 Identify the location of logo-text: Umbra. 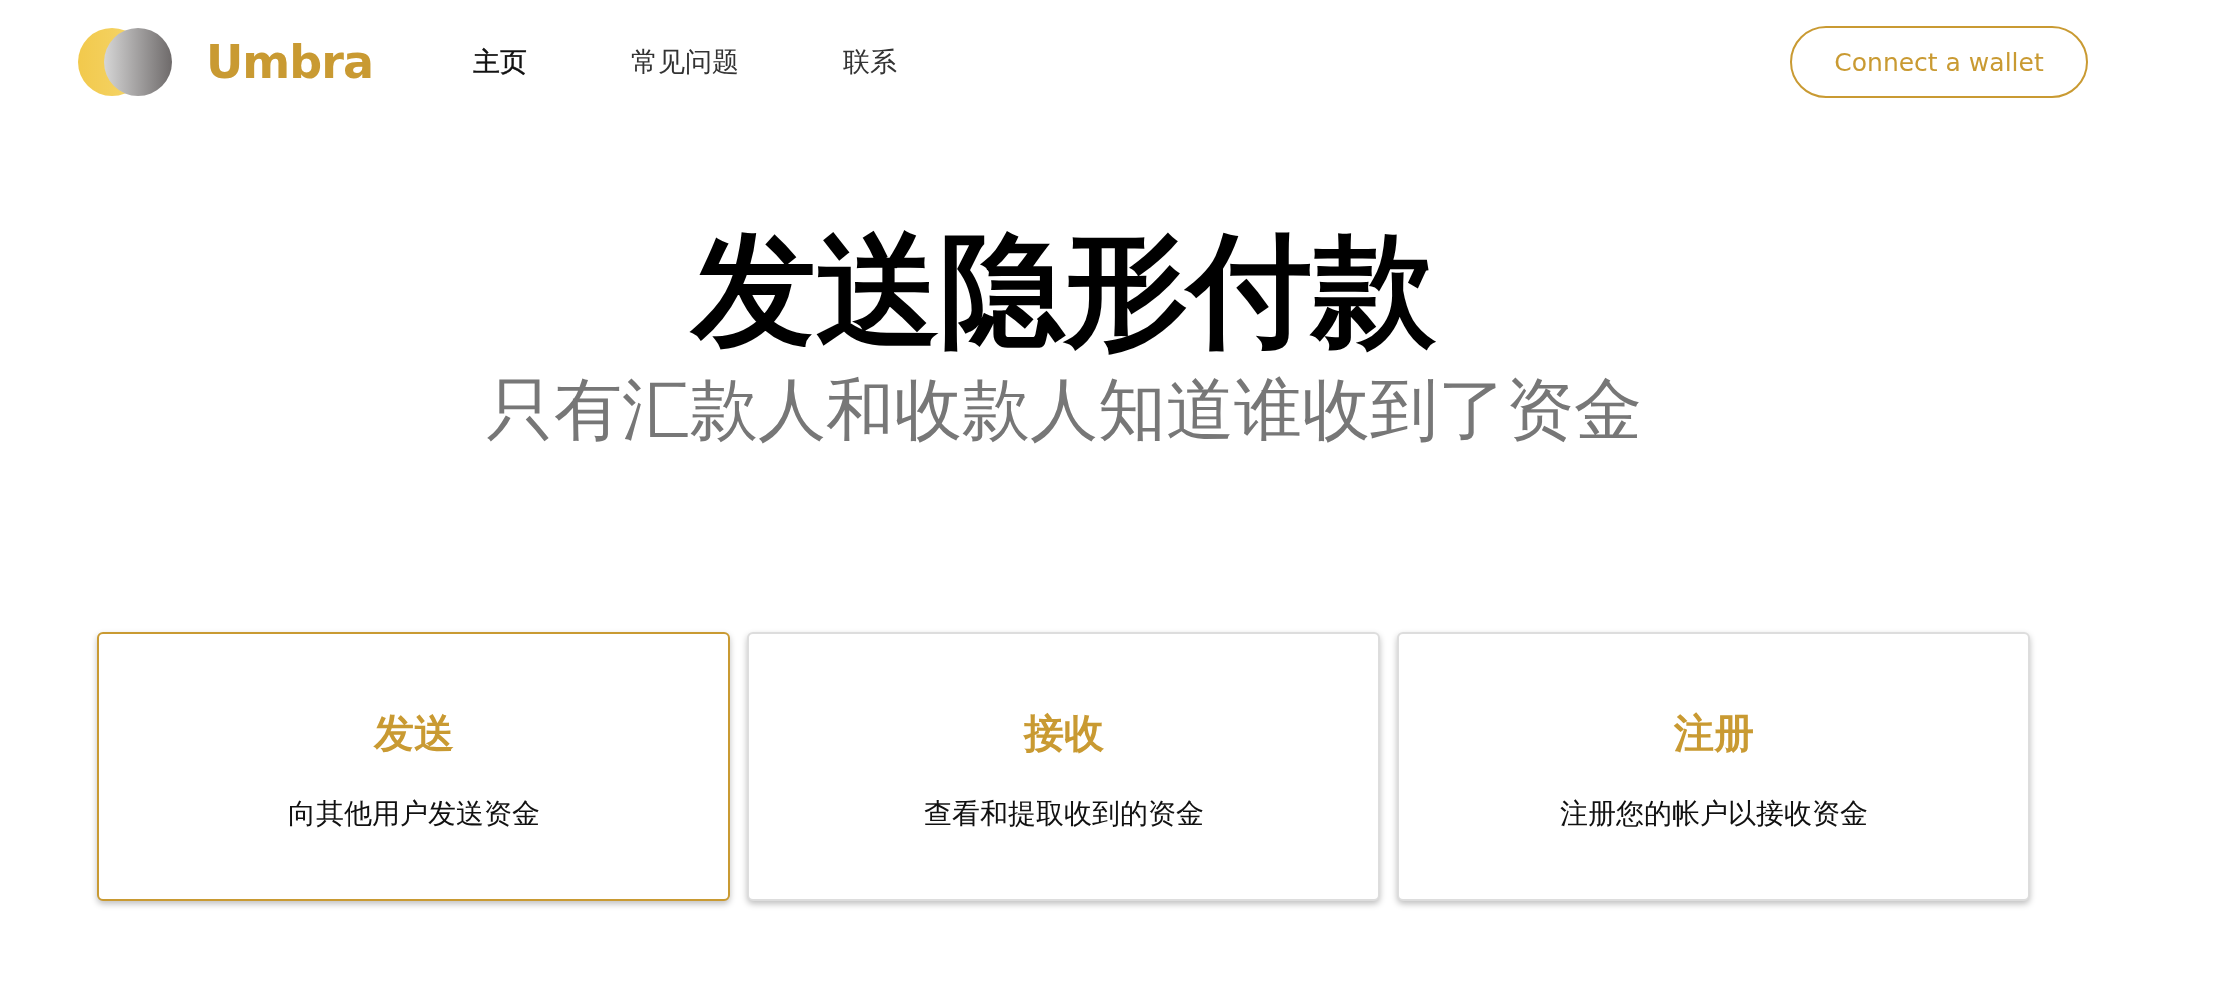
(289, 62).